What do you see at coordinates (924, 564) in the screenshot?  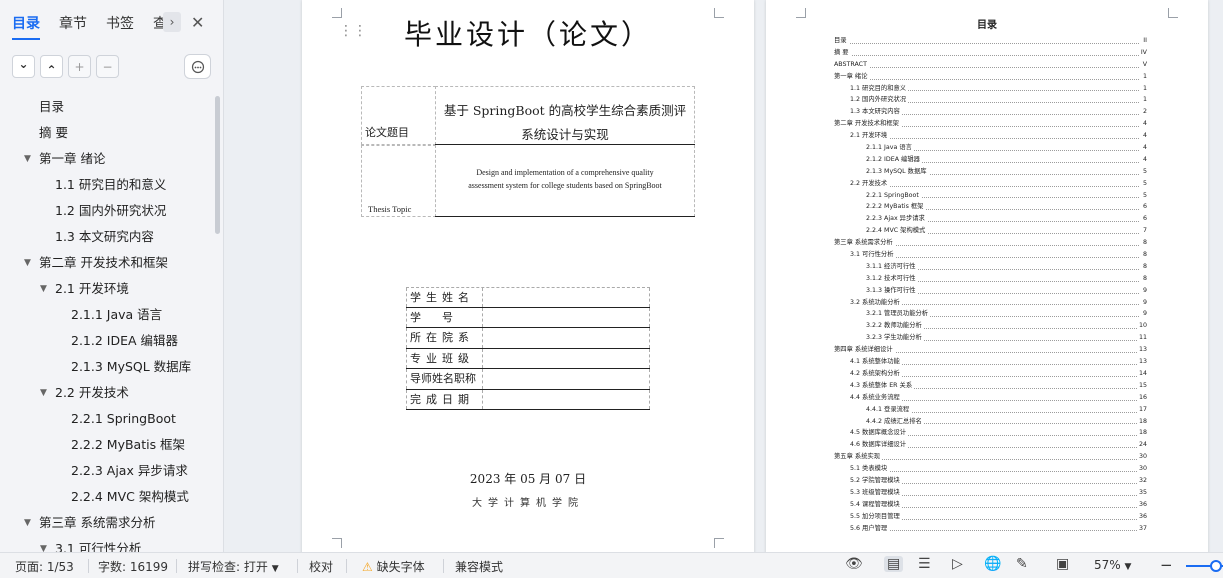 I see `outline-view-icon: ☰` at bounding box center [924, 564].